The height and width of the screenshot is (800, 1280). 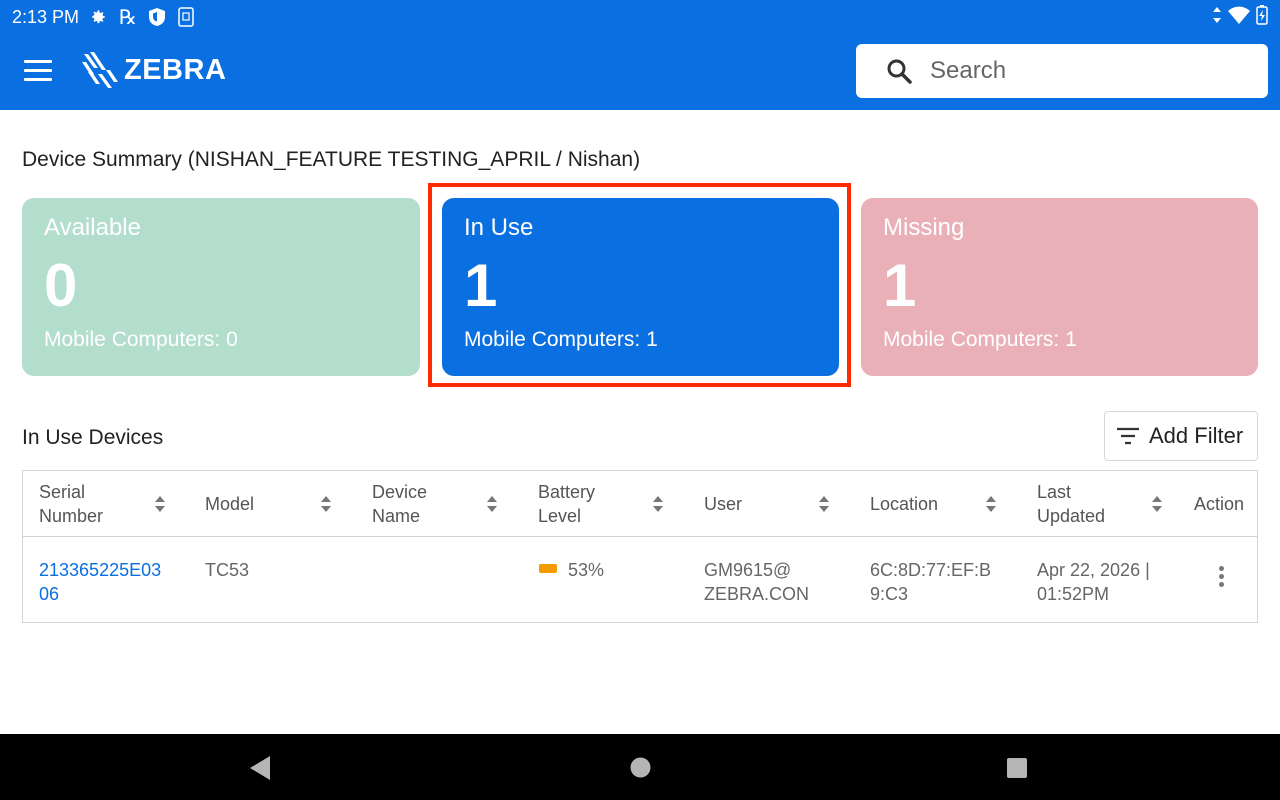 I want to click on column-label: Battery, so click(x=567, y=492).